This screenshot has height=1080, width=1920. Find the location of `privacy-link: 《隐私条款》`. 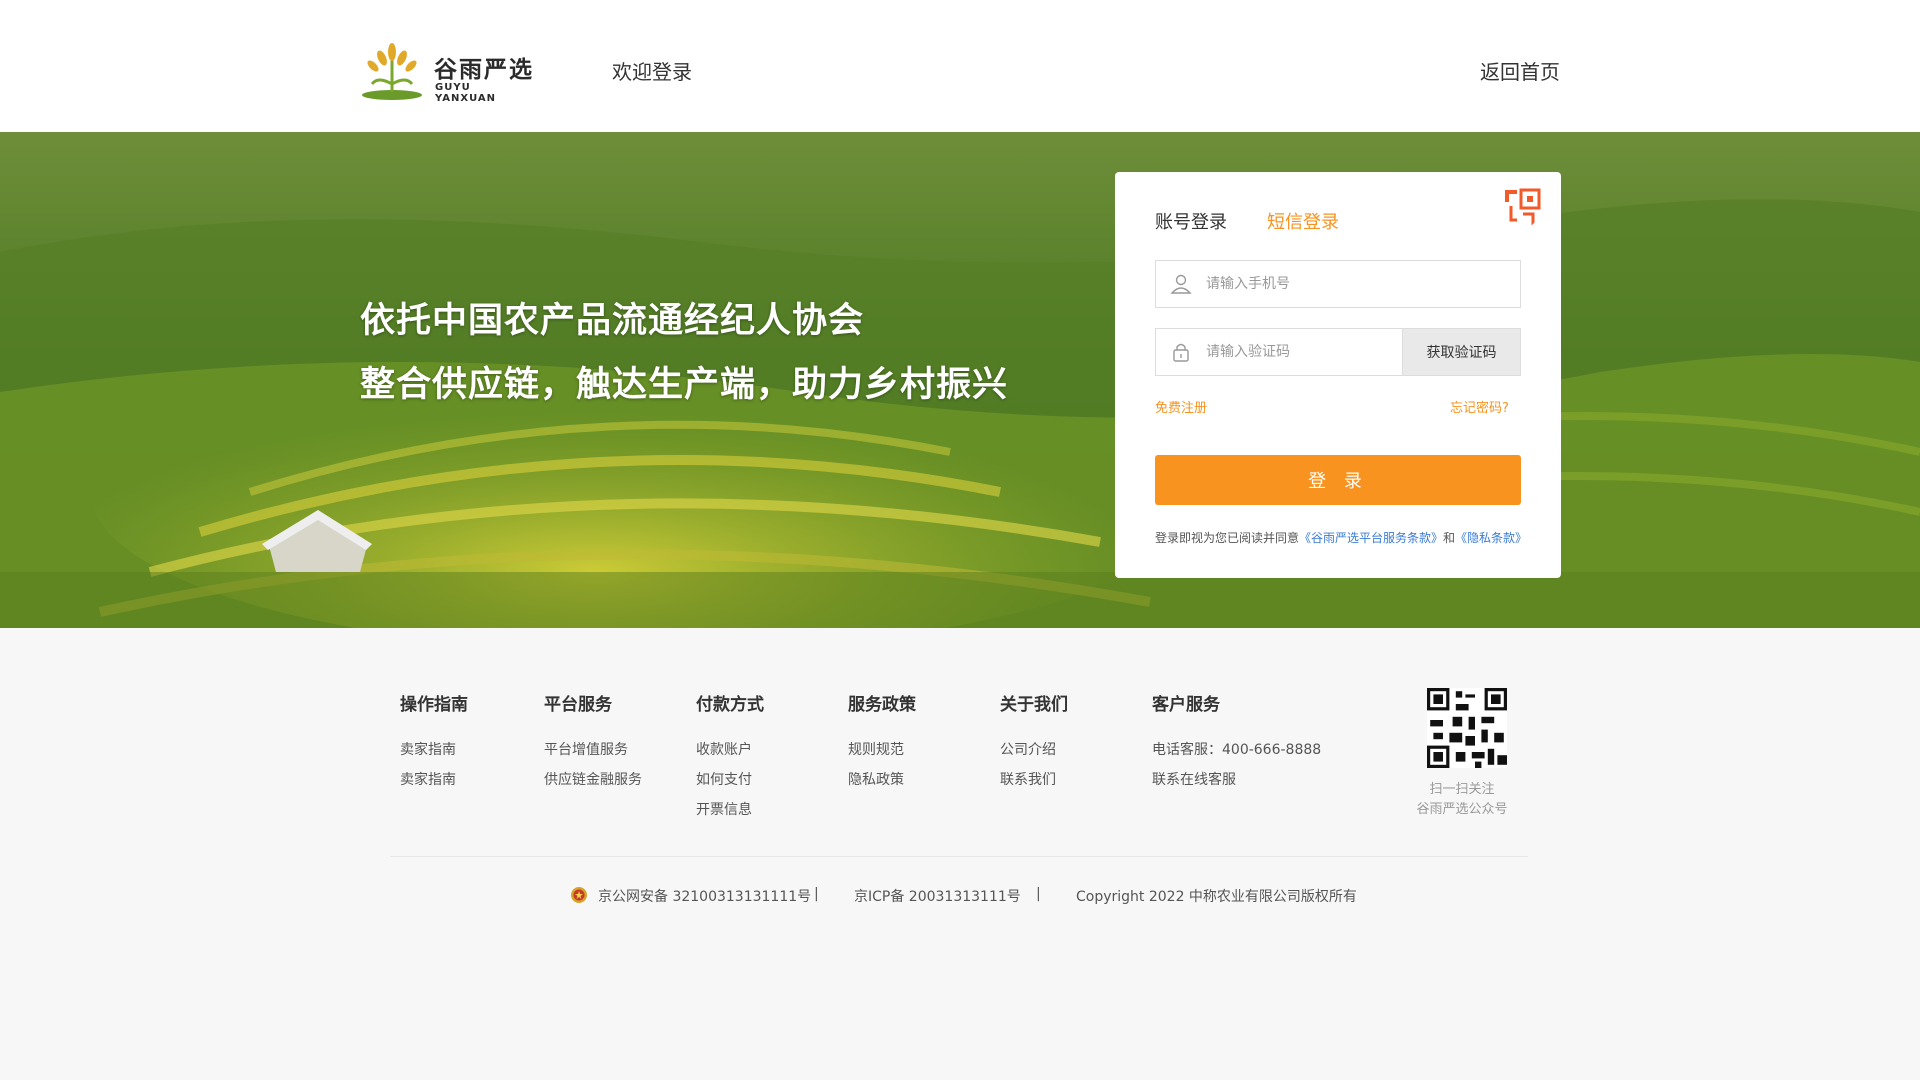

privacy-link: 《隐私条款》 is located at coordinates (1491, 538).